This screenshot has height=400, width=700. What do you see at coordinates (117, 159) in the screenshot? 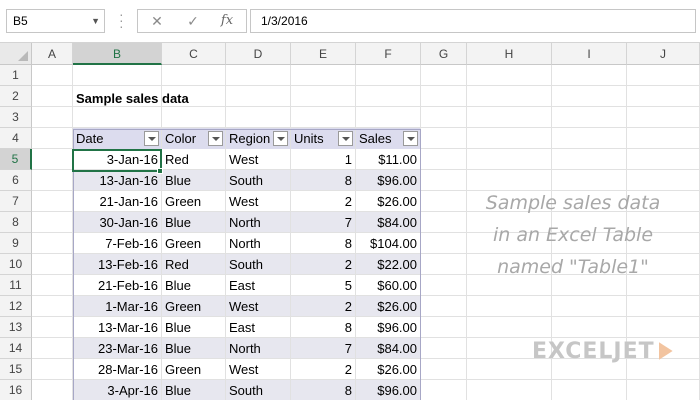
I see `table-cell: 3-Jan-16` at bounding box center [117, 159].